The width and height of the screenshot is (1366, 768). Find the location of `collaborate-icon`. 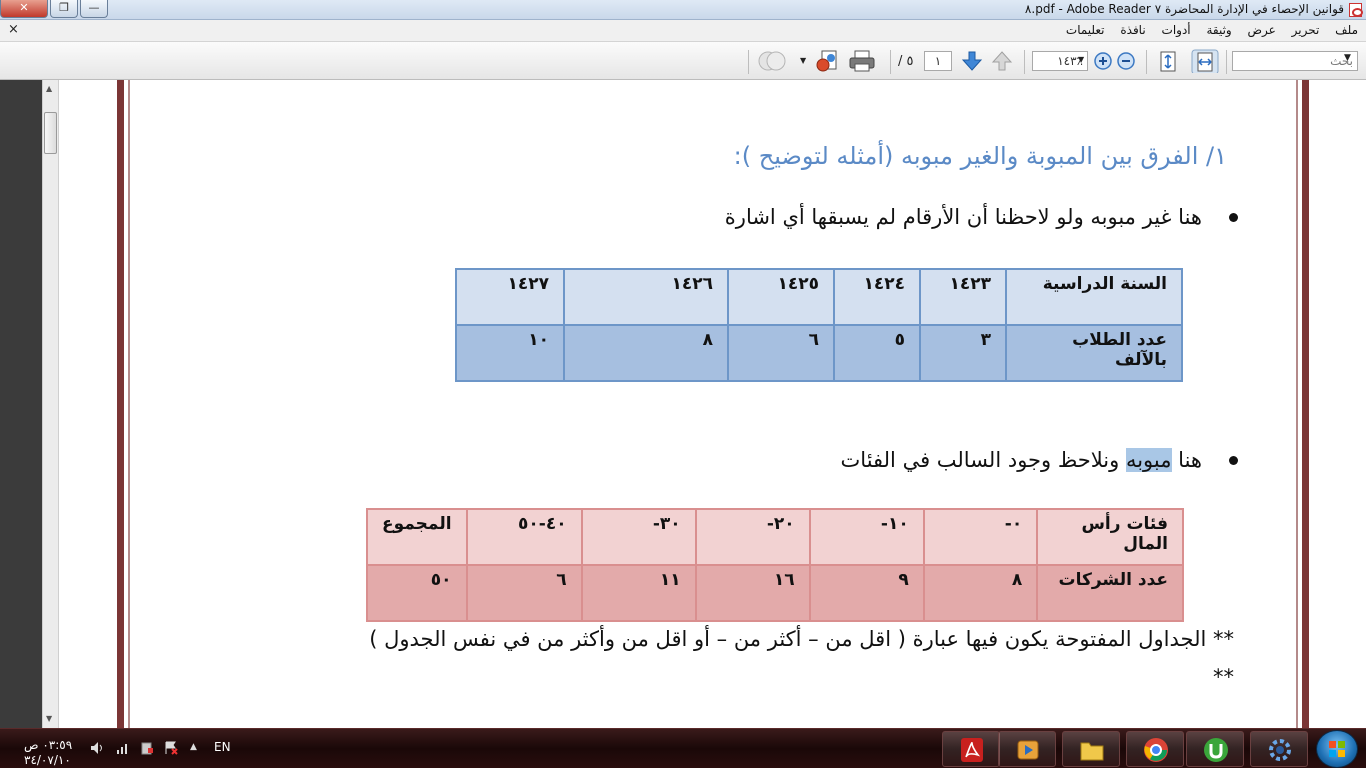

collaborate-icon is located at coordinates (772, 61).